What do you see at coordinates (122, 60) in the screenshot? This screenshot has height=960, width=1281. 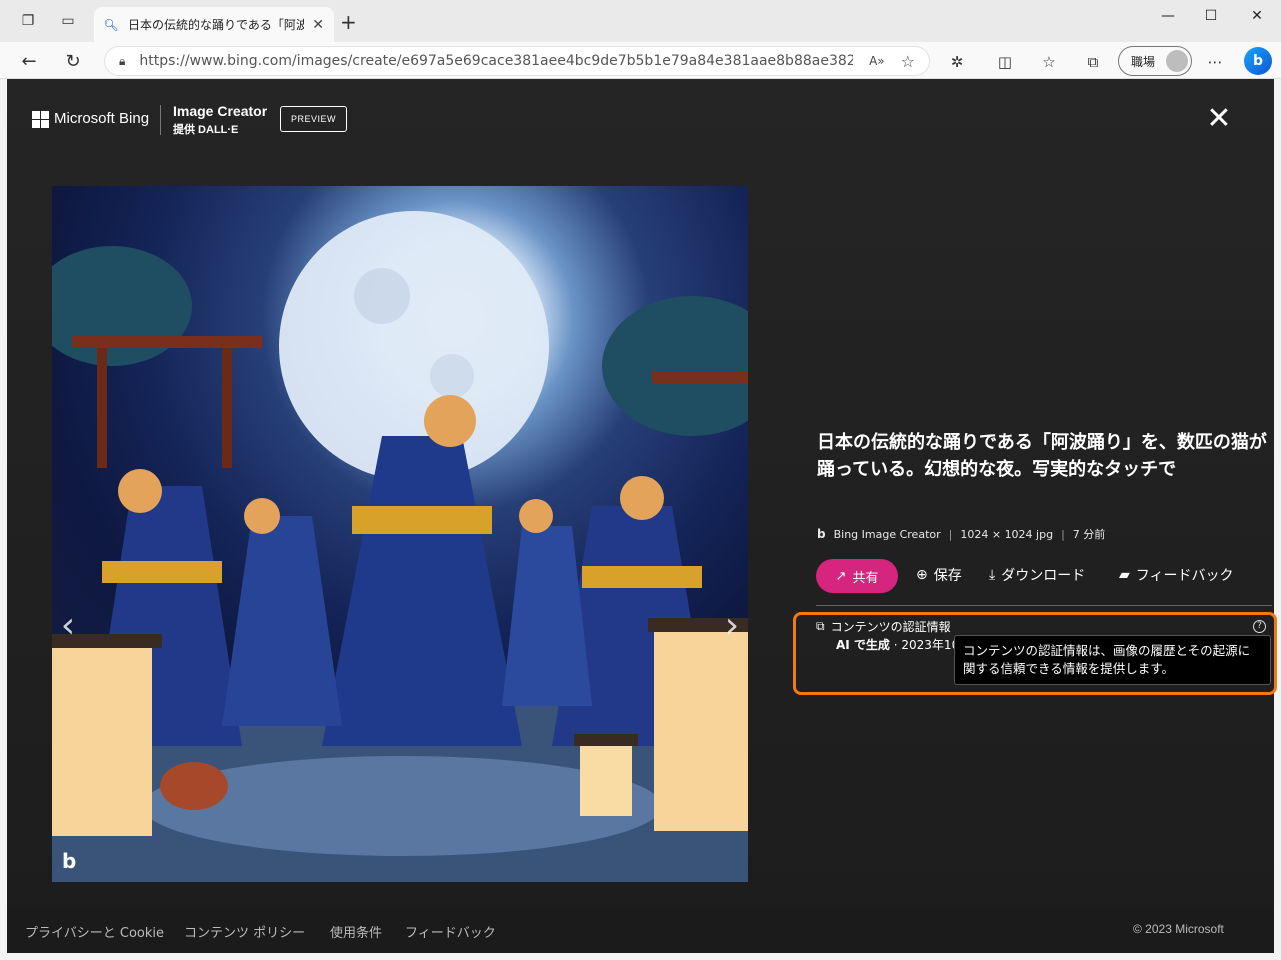 I see `lock-icon: 🔒︎` at bounding box center [122, 60].